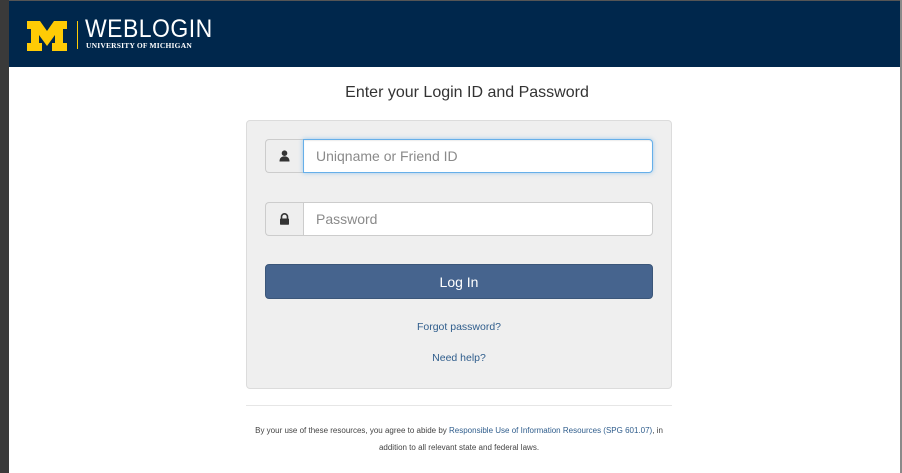 Image resolution: width=902 pixels, height=473 pixels. I want to click on user-icon, so click(284, 156).